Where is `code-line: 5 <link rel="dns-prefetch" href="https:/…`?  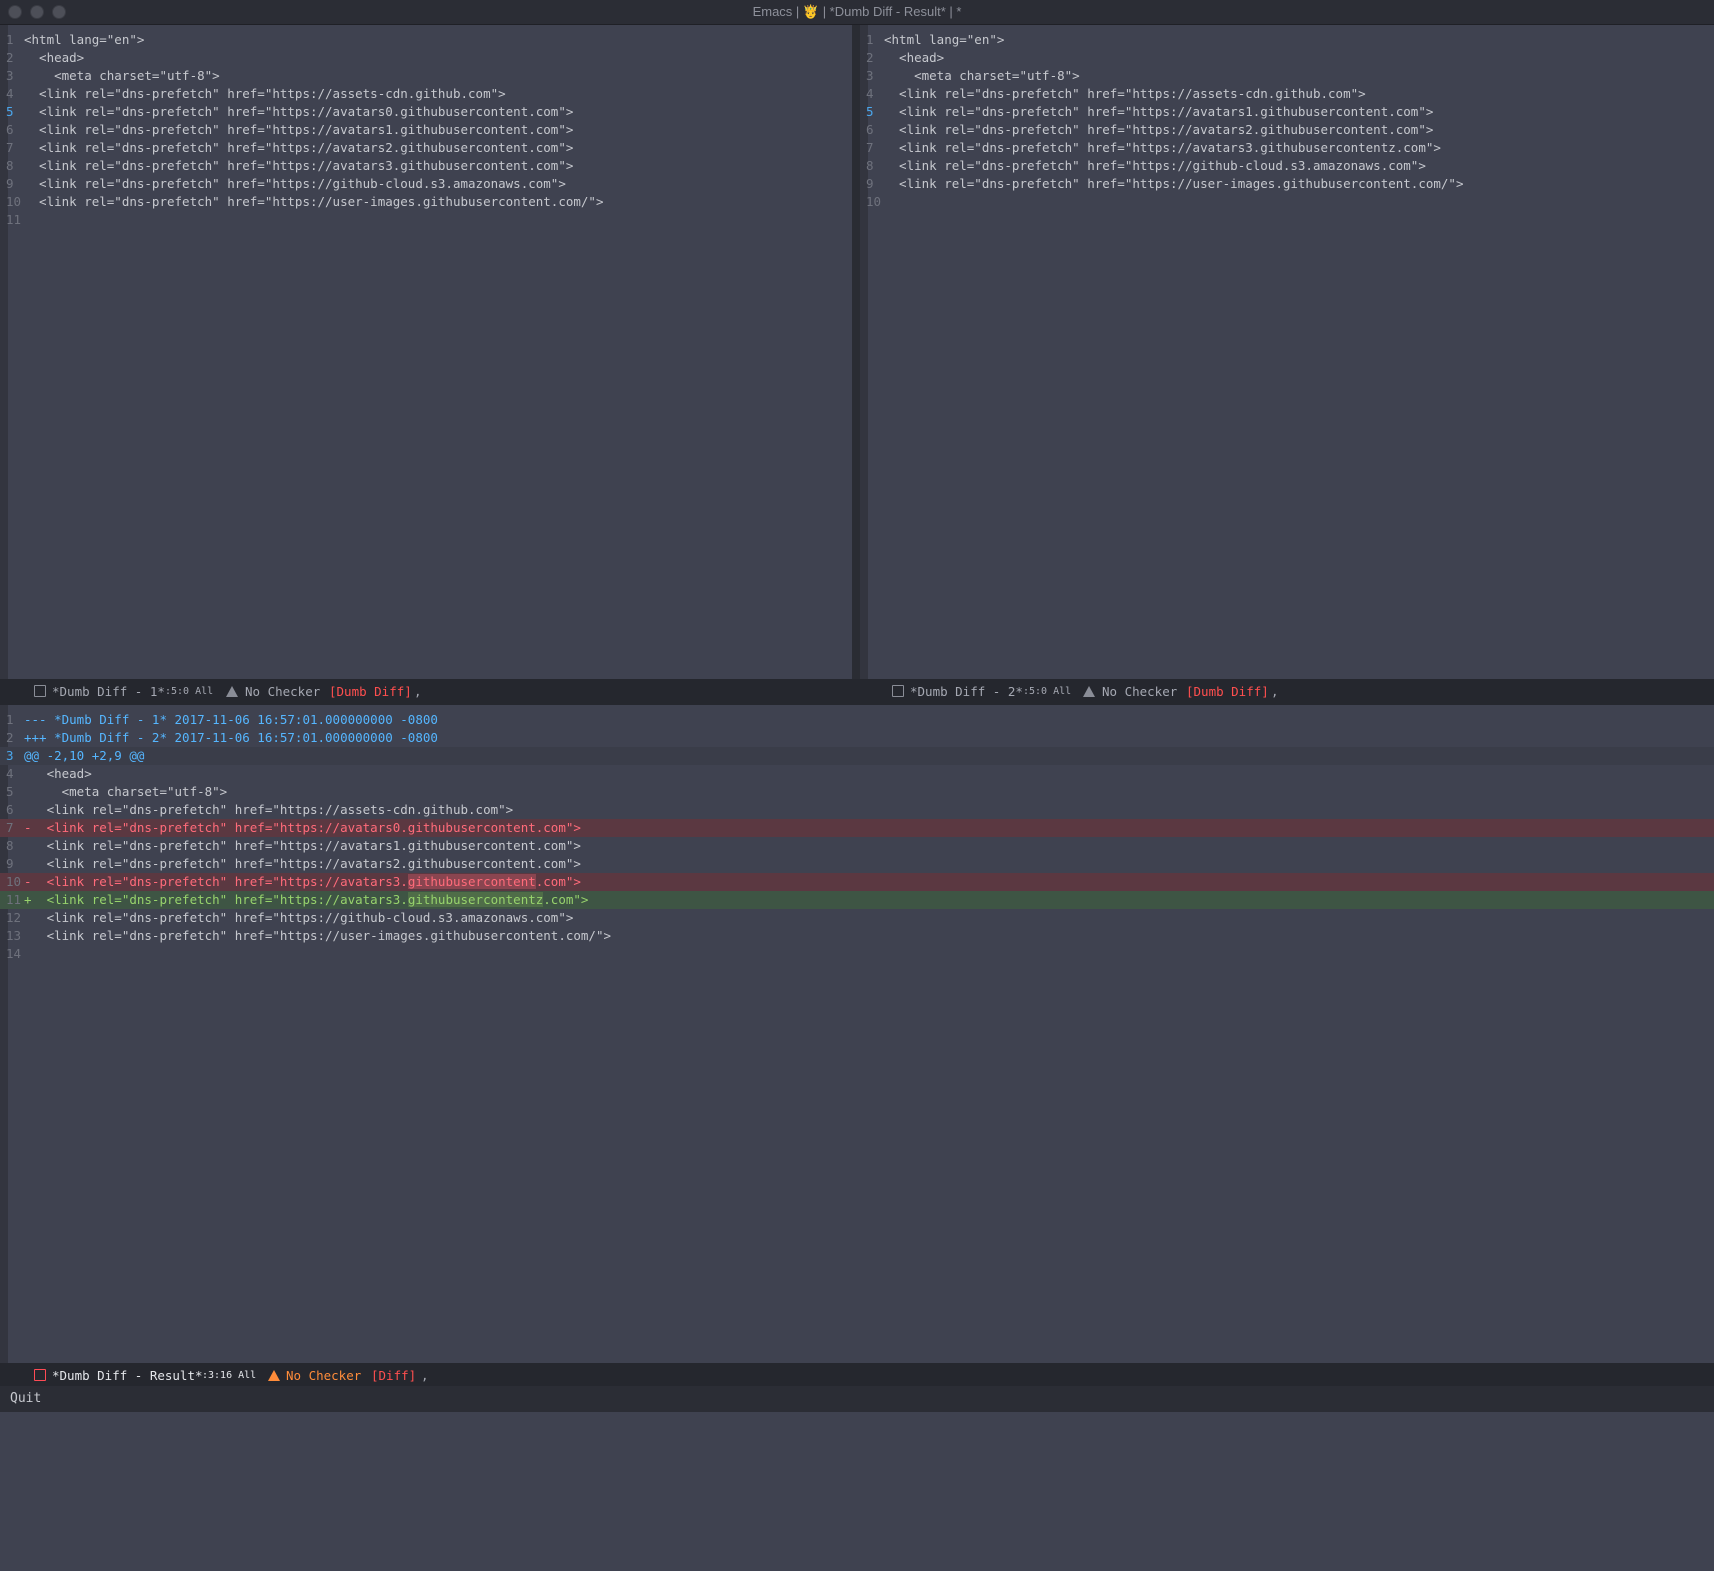 code-line: 5 <link rel="dns-prefetch" href="https:/… is located at coordinates (1287, 112).